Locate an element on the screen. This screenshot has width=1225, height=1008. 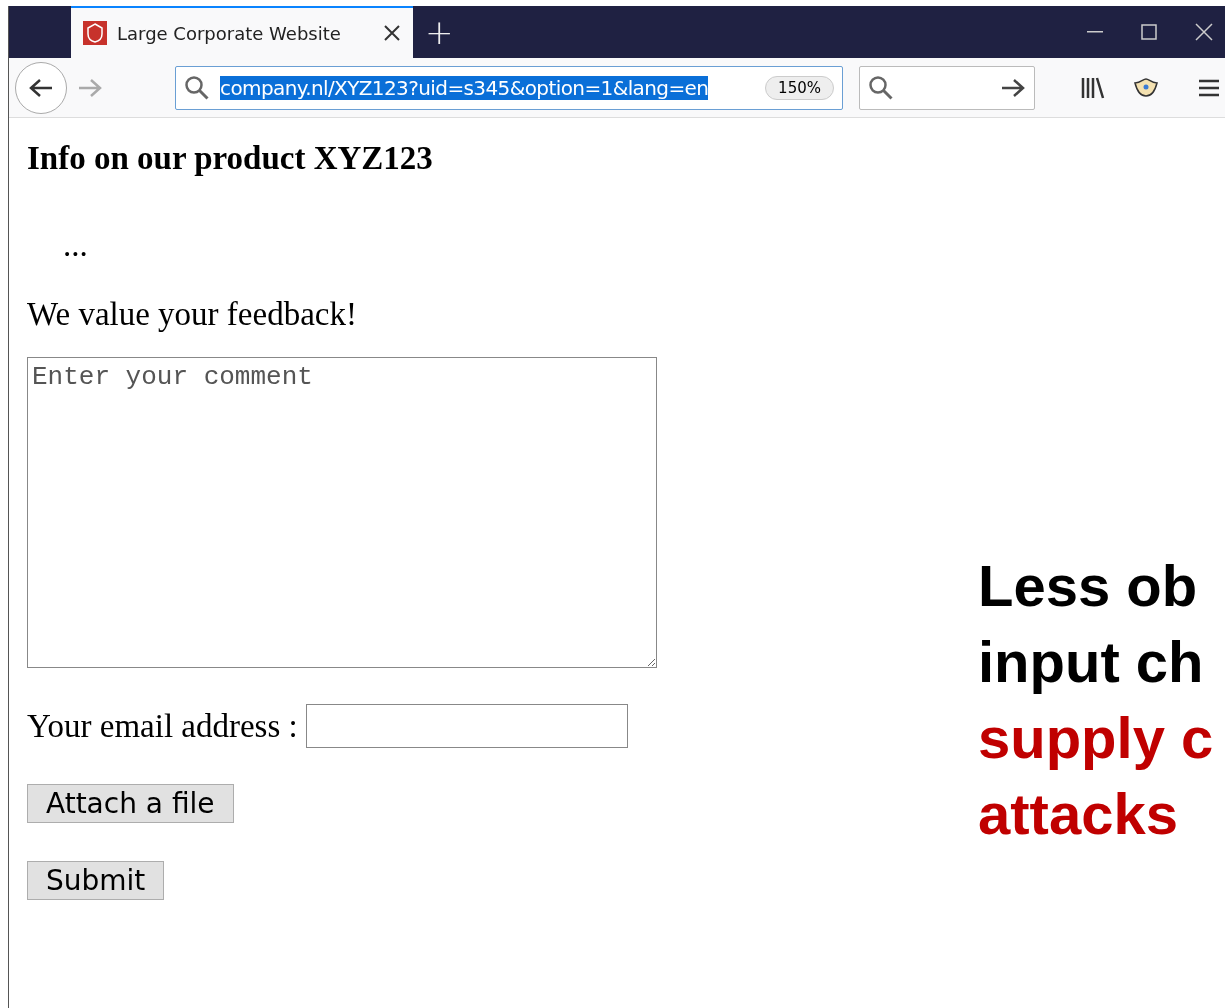
menu-icon is located at coordinates (1209, 87).